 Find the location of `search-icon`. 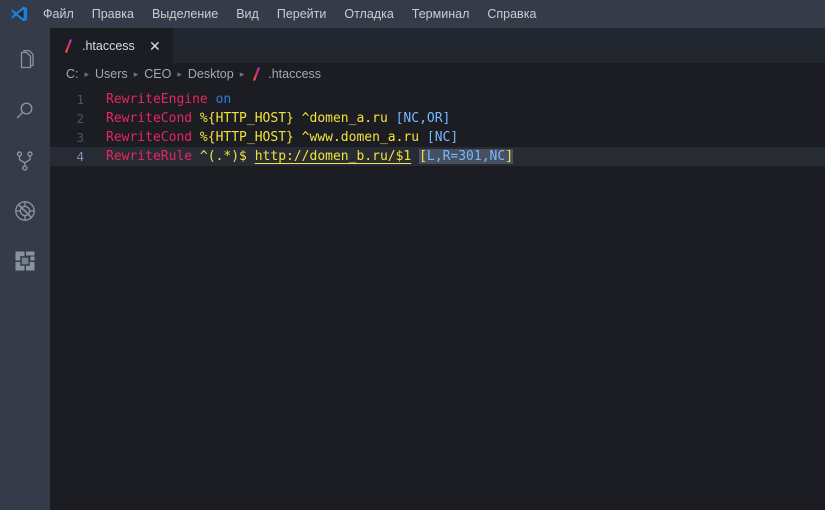

search-icon is located at coordinates (25, 111).